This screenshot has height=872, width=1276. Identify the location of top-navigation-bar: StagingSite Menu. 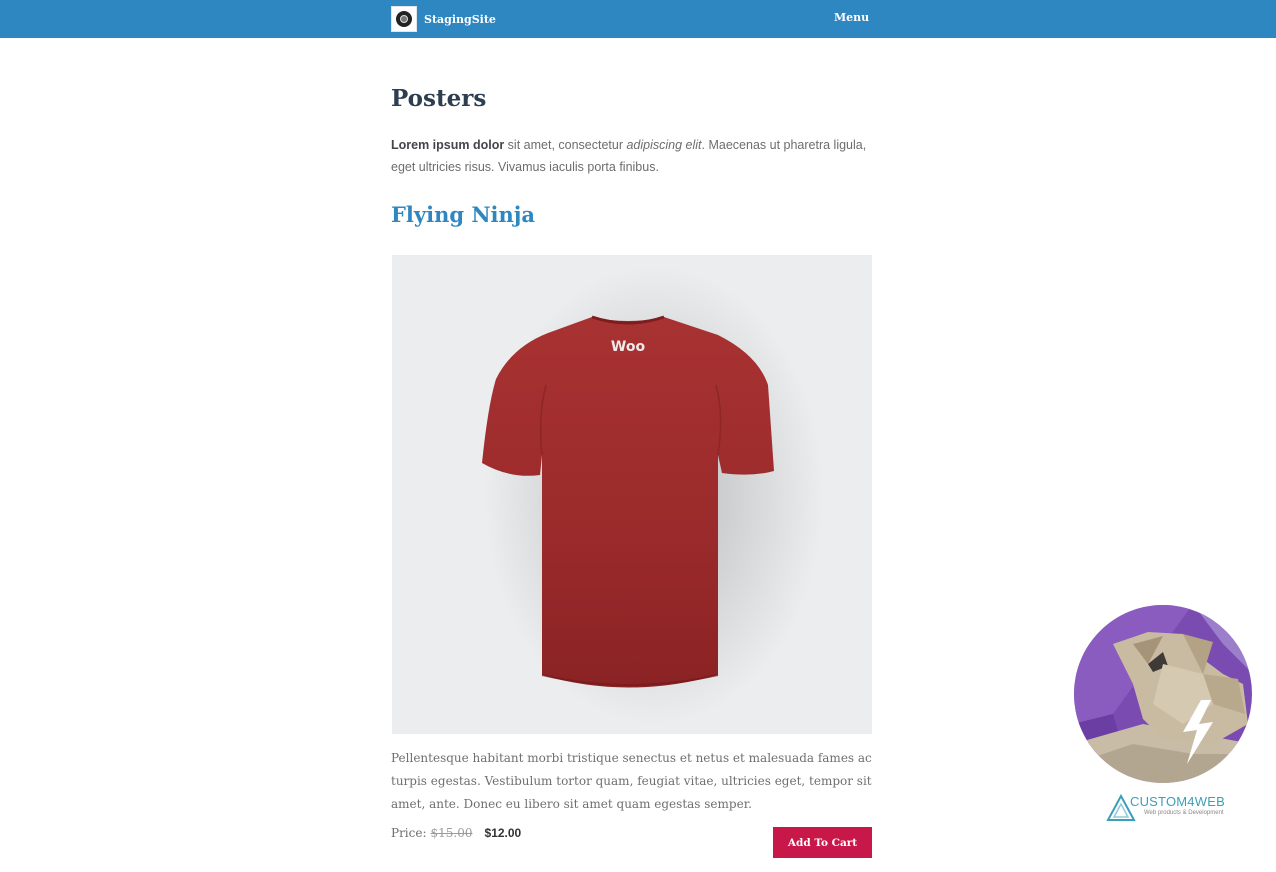
(638, 19).